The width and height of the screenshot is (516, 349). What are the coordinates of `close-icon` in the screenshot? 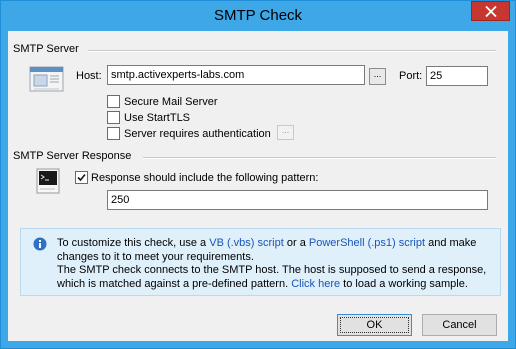 It's located at (491, 11).